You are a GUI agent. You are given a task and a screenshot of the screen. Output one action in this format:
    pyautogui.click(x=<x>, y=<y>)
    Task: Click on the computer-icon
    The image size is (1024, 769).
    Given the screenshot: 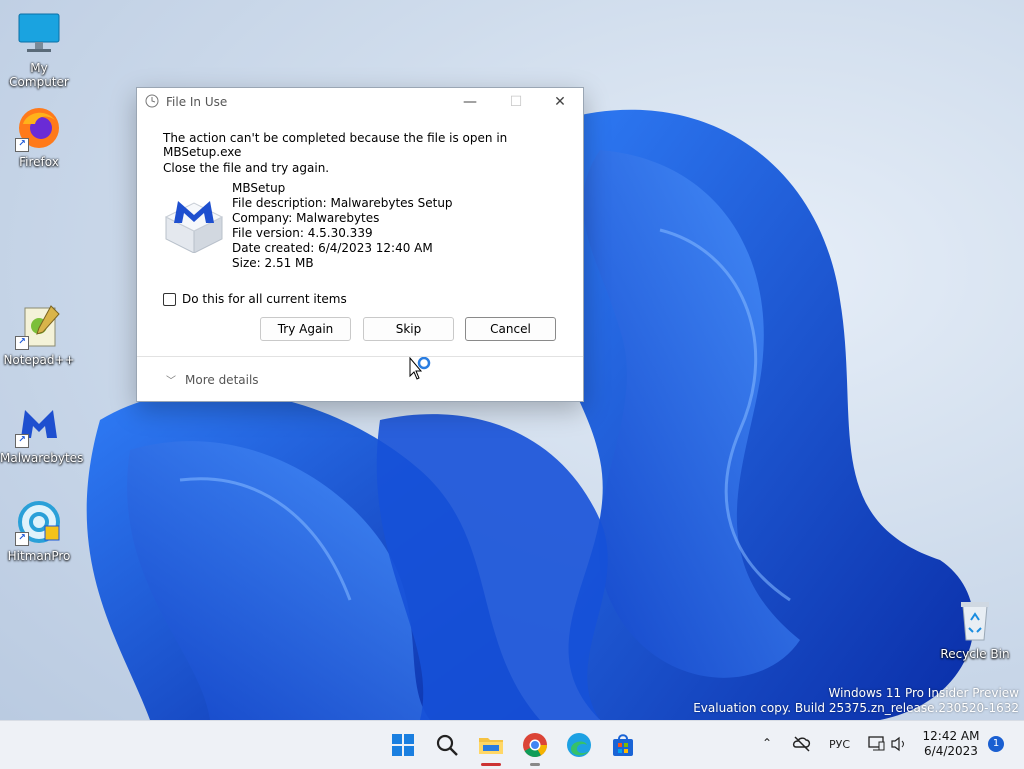 What is the action you would take?
    pyautogui.click(x=39, y=34)
    